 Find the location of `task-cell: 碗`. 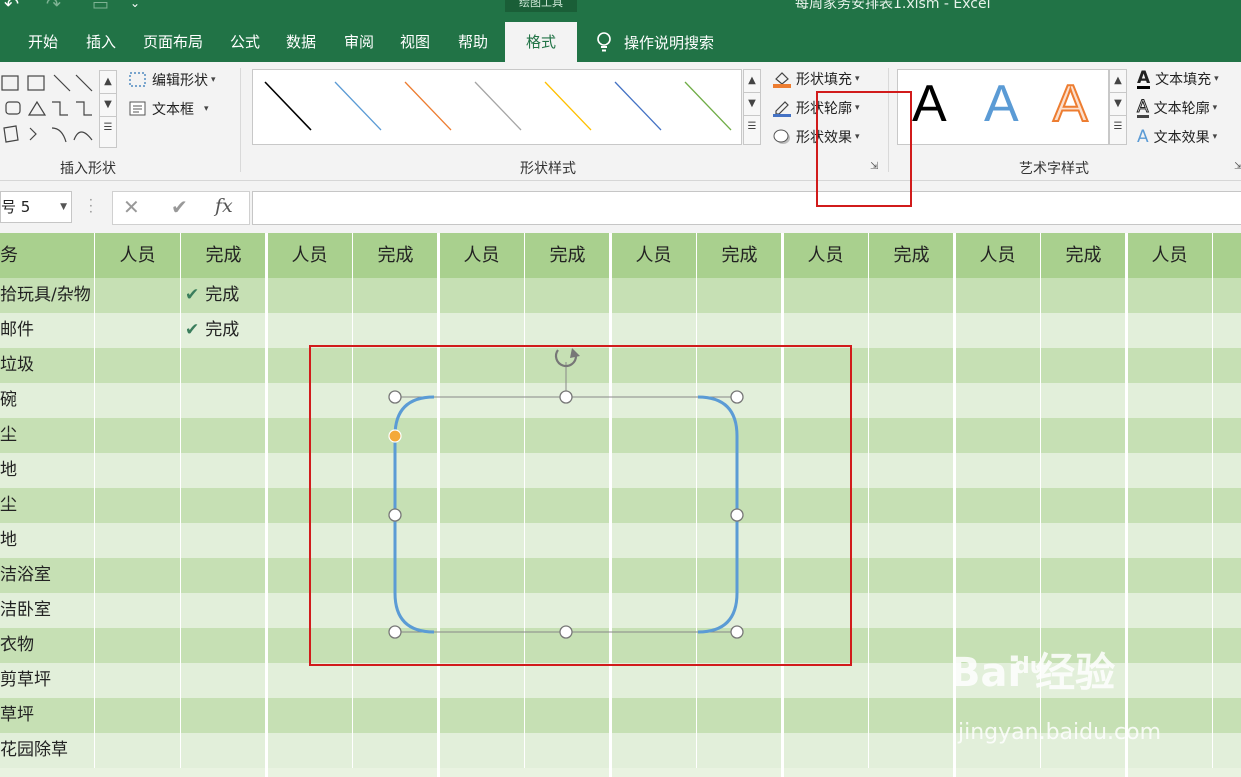

task-cell: 碗 is located at coordinates (47, 400).